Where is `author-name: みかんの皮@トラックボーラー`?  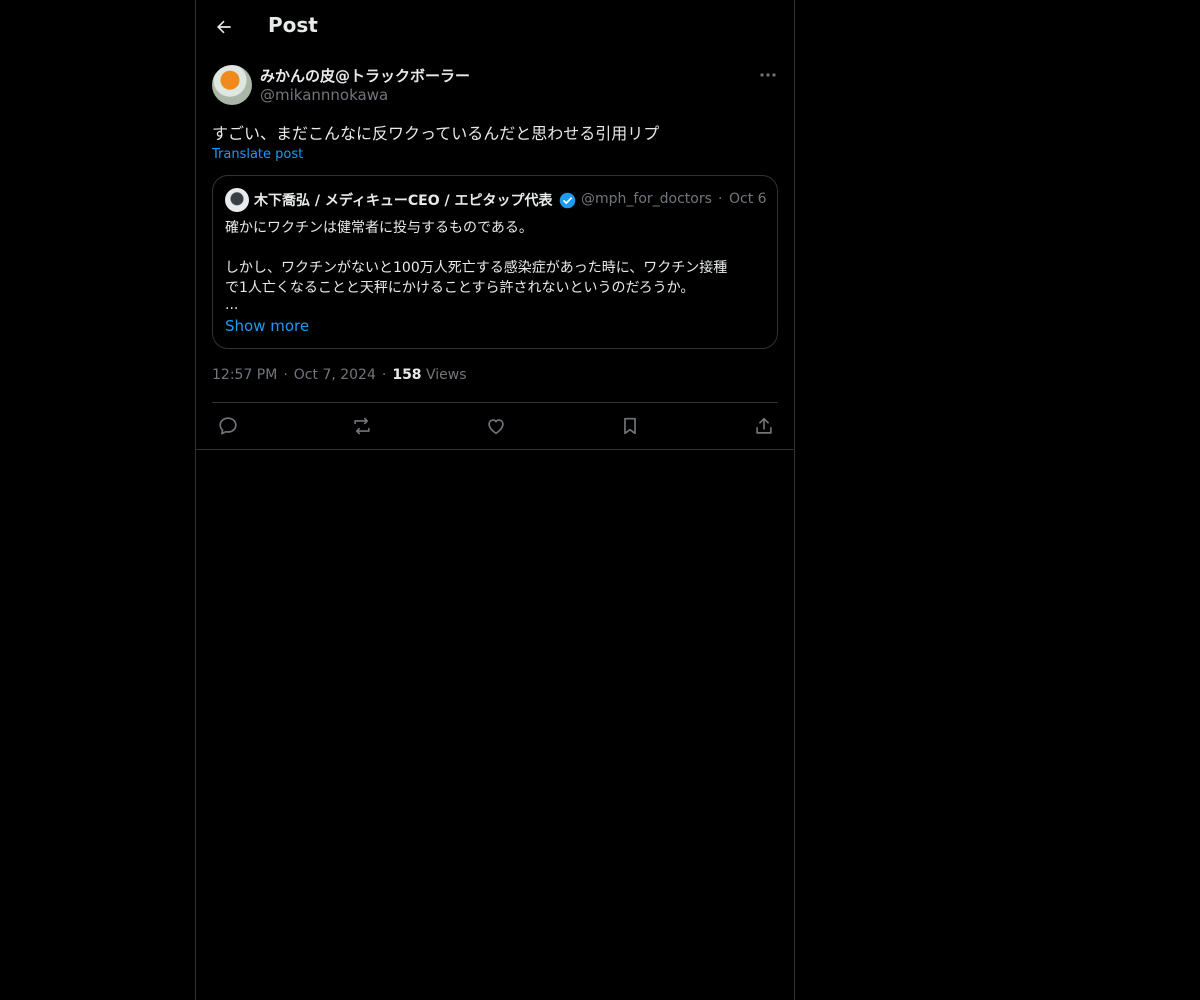 author-name: みかんの皮@トラックボーラー is located at coordinates (365, 75).